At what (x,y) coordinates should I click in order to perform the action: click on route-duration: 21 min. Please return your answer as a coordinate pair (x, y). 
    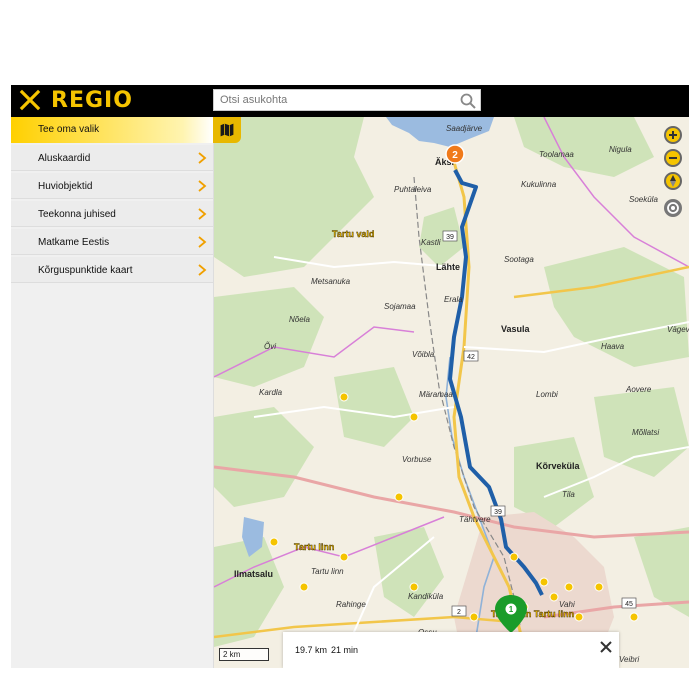
    Looking at the image, I should click on (345, 650).